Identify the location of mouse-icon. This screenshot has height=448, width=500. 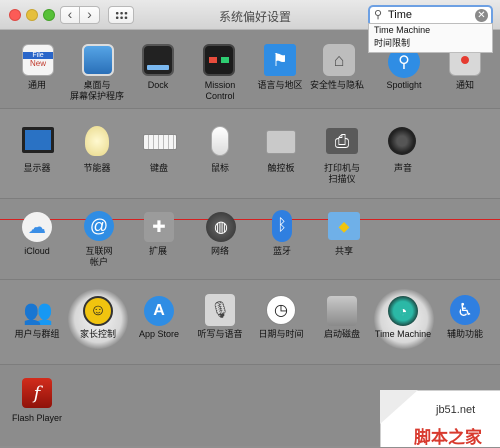
(220, 141).